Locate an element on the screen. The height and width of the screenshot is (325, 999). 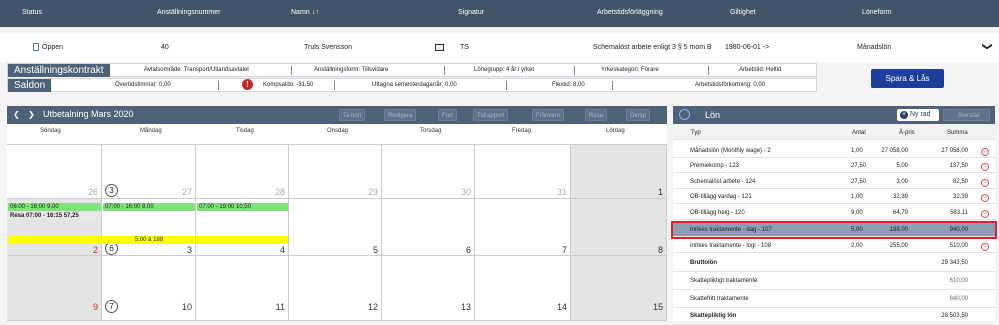
weekday-saturday: Lördag is located at coordinates (615, 131).